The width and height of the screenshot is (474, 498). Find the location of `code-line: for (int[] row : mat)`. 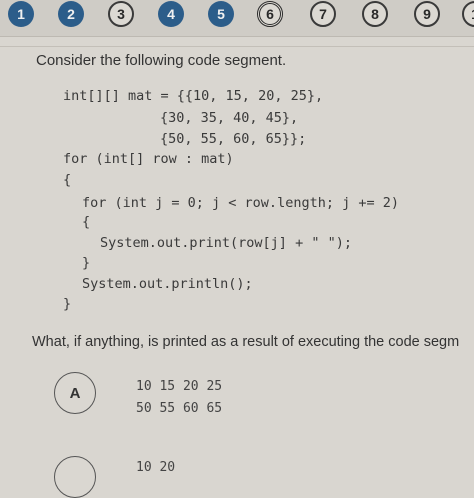

code-line: for (int[] row : mat) is located at coordinates (148, 159).